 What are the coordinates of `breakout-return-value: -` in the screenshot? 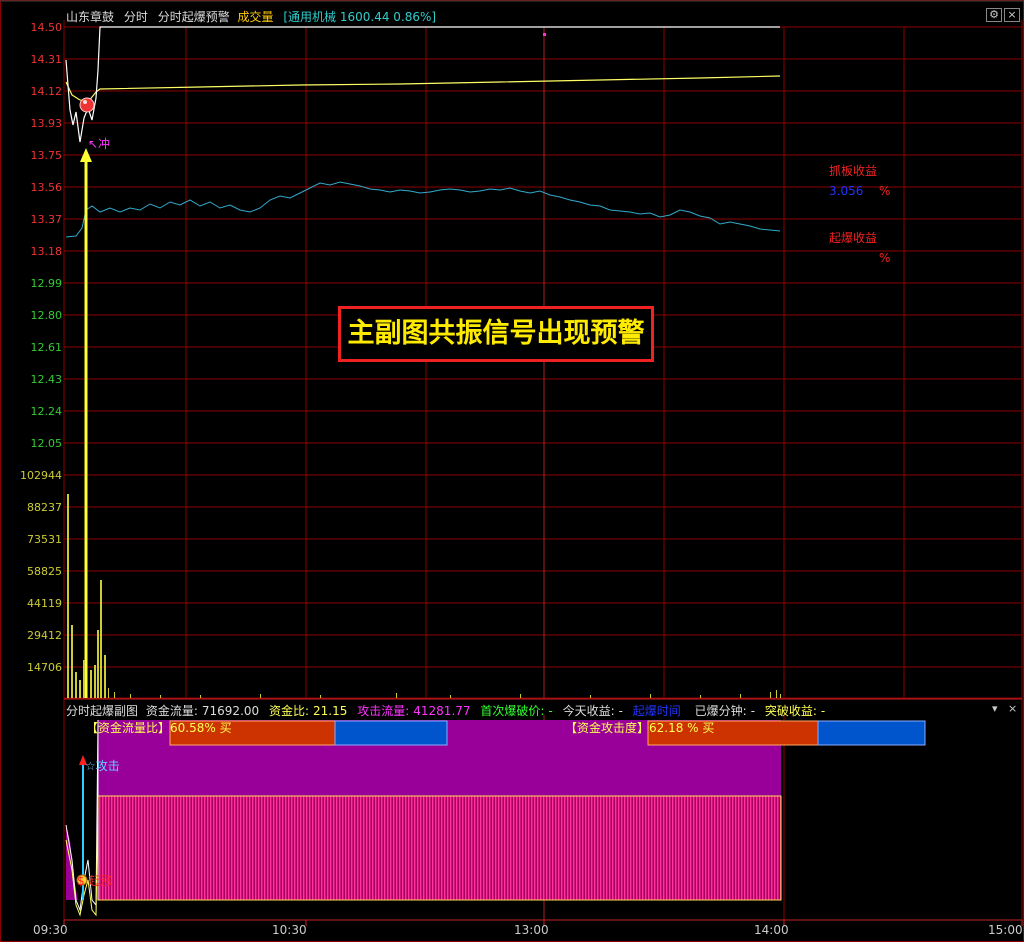 It's located at (823, 711).